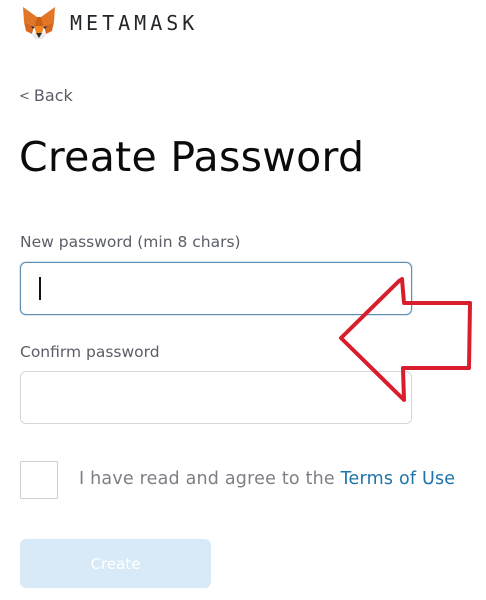 Image resolution: width=486 pixels, height=600 pixels. Describe the element at coordinates (210, 479) in the screenshot. I see `terms-text: I have read and agree to the` at that location.